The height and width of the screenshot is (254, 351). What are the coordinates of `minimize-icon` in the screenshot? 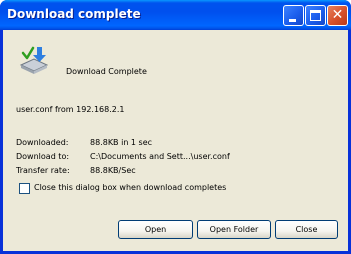 It's located at (292, 20).